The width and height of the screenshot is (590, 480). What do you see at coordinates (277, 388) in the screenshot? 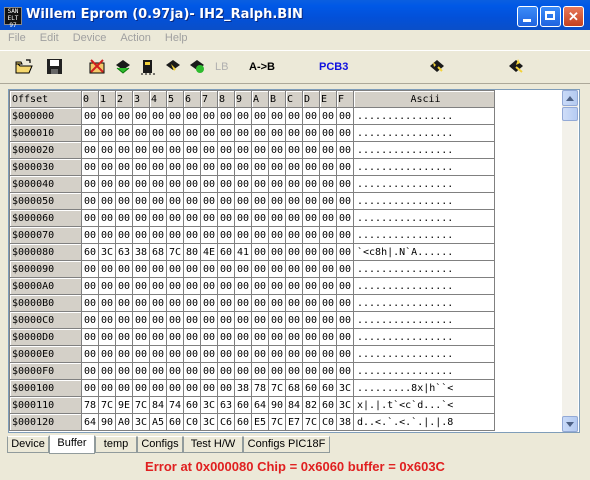
I see `byte-cell: 7C` at bounding box center [277, 388].